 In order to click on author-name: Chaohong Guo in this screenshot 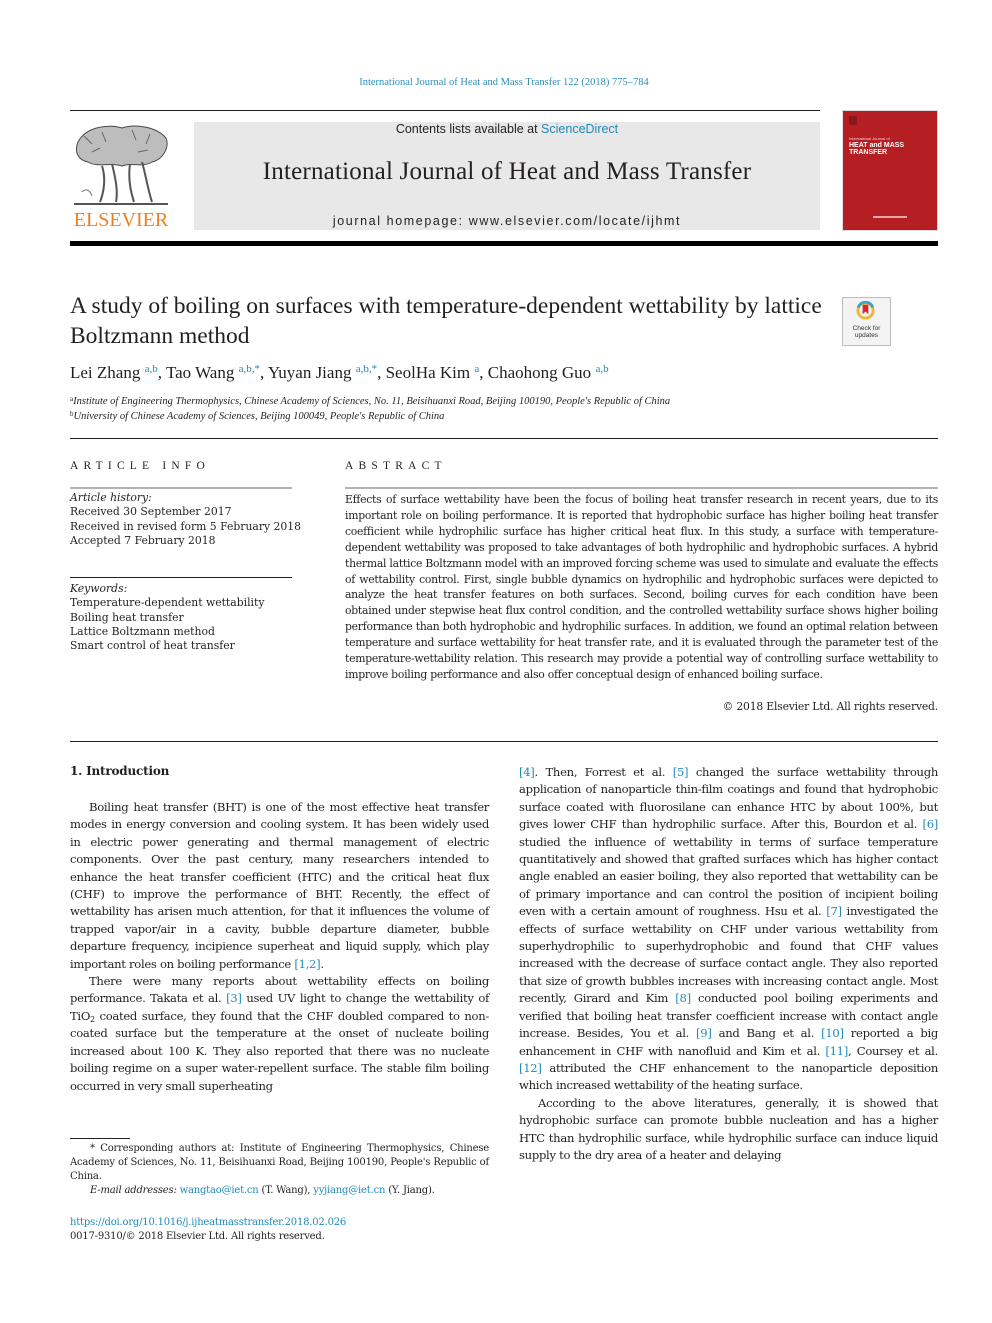, I will do `click(539, 372)`.